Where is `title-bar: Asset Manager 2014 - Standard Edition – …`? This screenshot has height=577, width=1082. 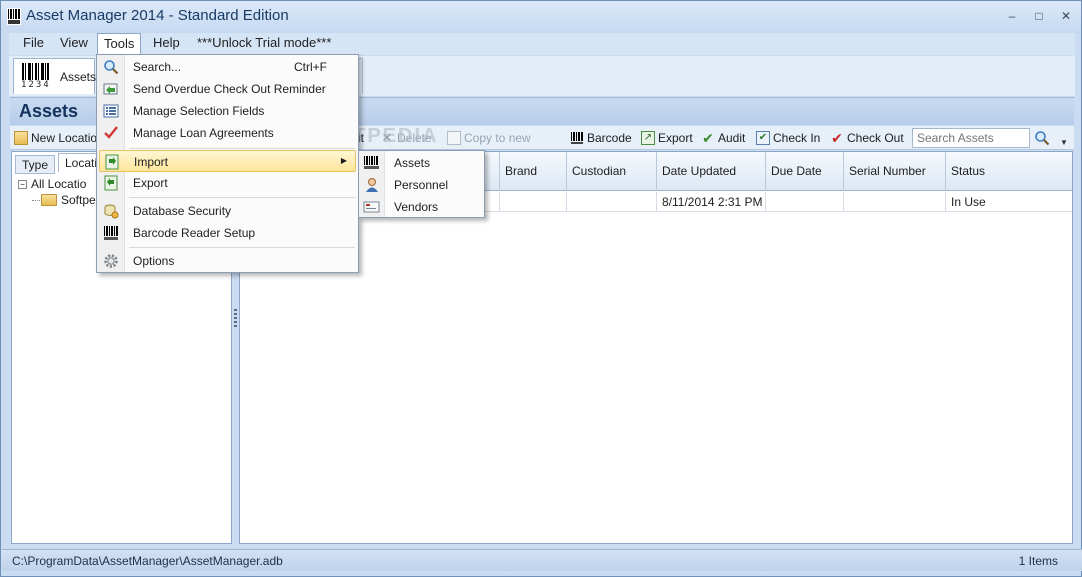 title-bar: Asset Manager 2014 - Standard Edition – … is located at coordinates (541, 17).